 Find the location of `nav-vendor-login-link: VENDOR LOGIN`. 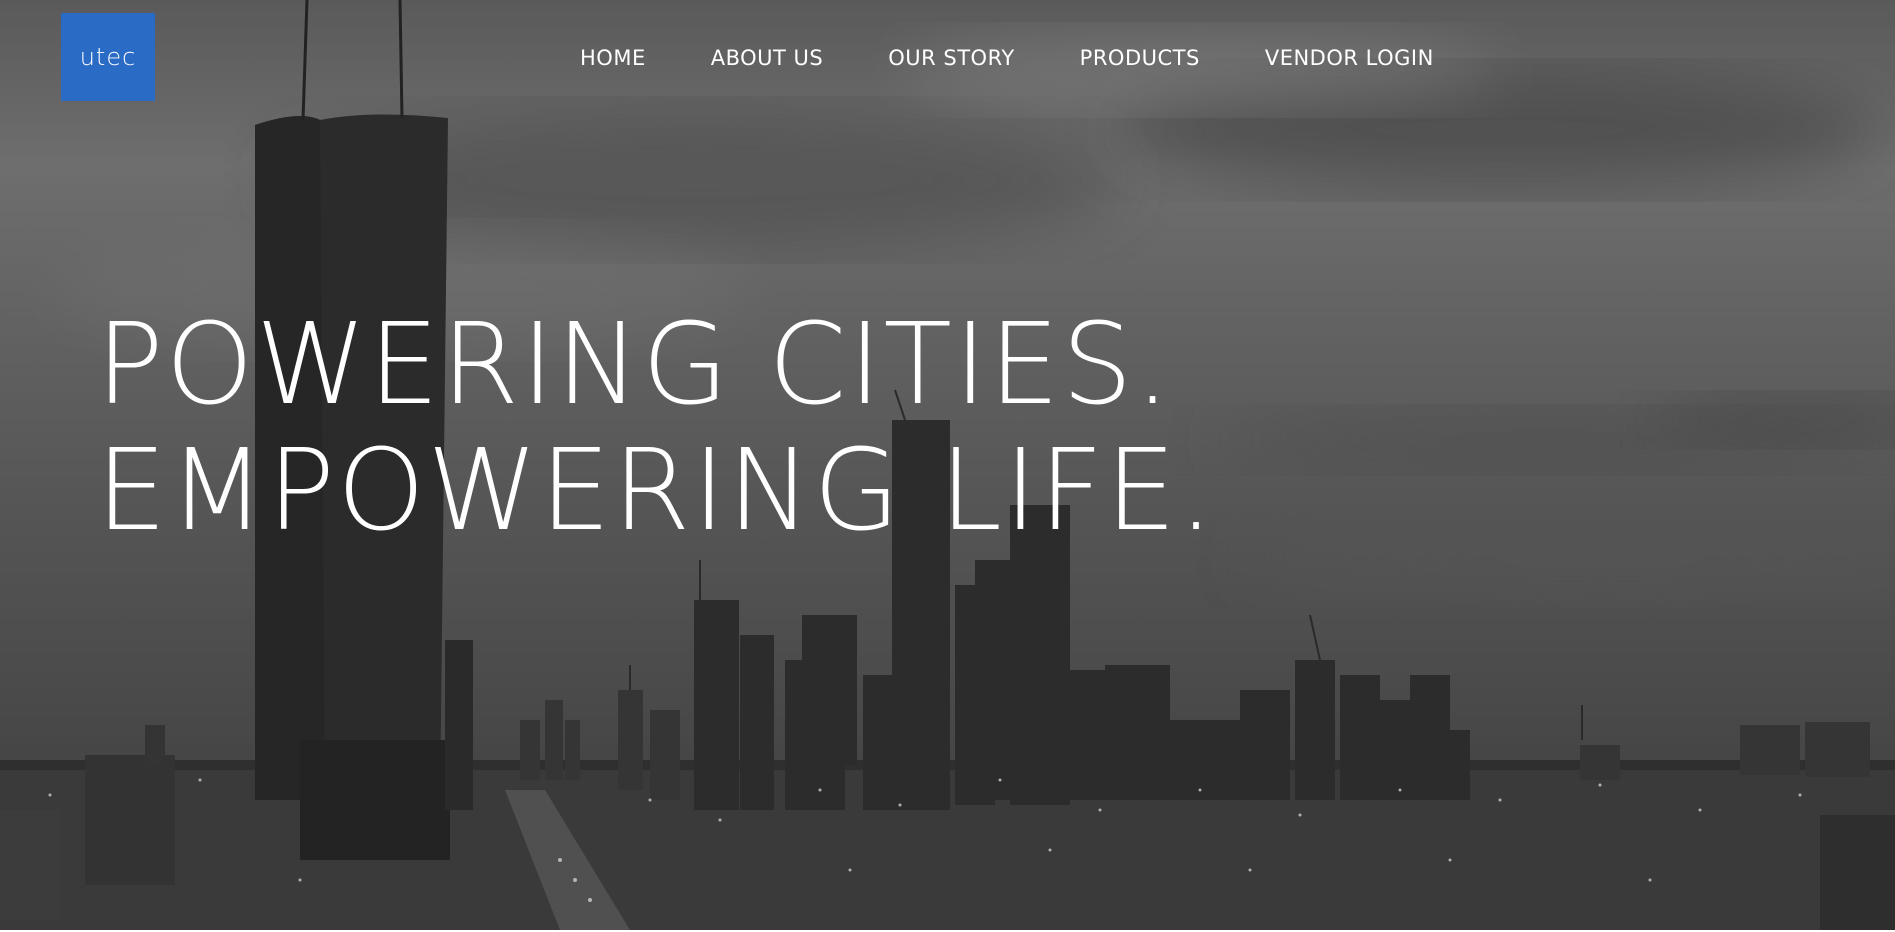

nav-vendor-login-link: VENDOR LOGIN is located at coordinates (1349, 58).